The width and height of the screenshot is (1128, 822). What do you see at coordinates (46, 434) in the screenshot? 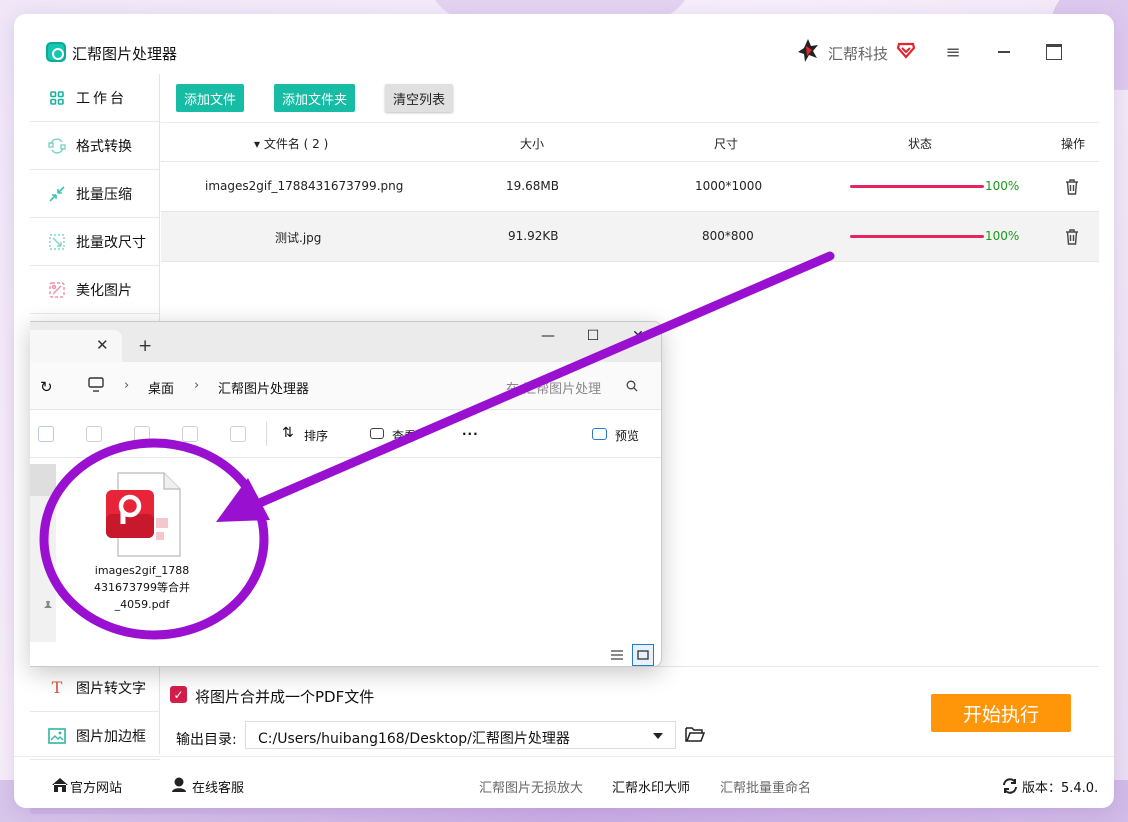
I see `copy-icon` at bounding box center [46, 434].